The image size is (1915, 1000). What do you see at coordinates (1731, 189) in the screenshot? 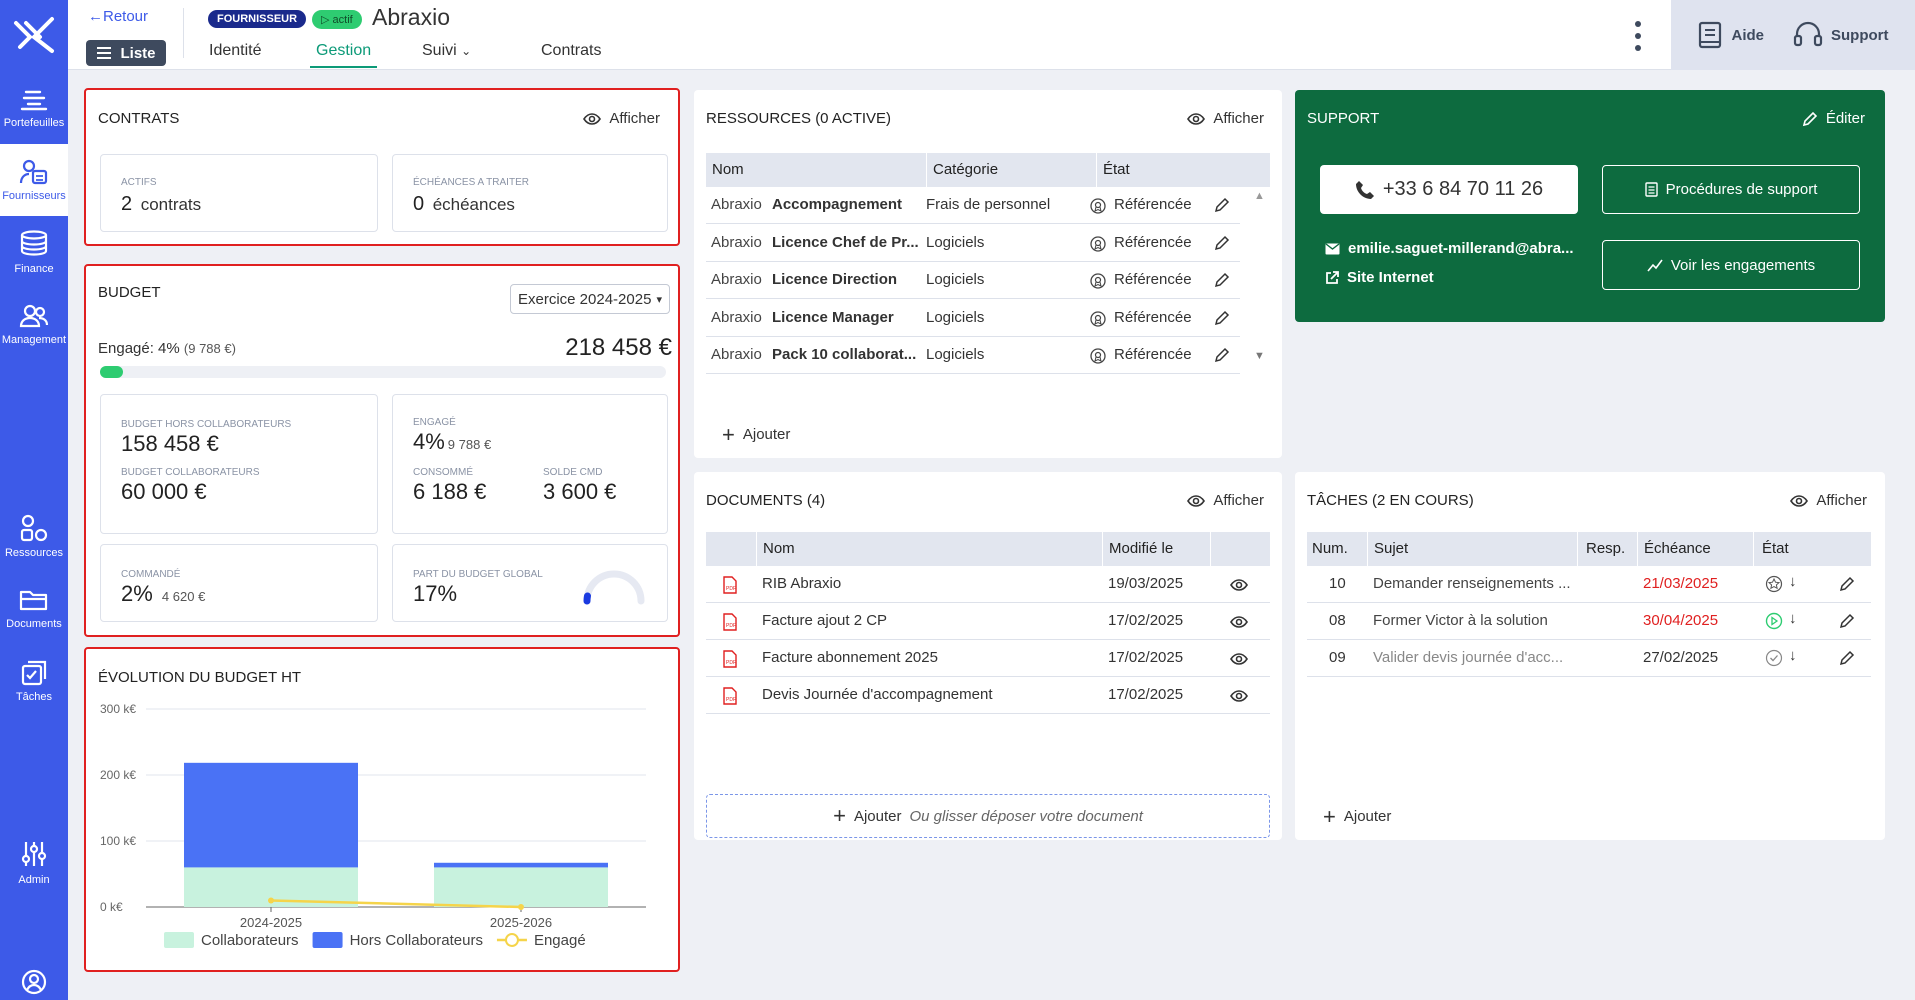
I see `procedures-button: Procédures de support` at bounding box center [1731, 189].